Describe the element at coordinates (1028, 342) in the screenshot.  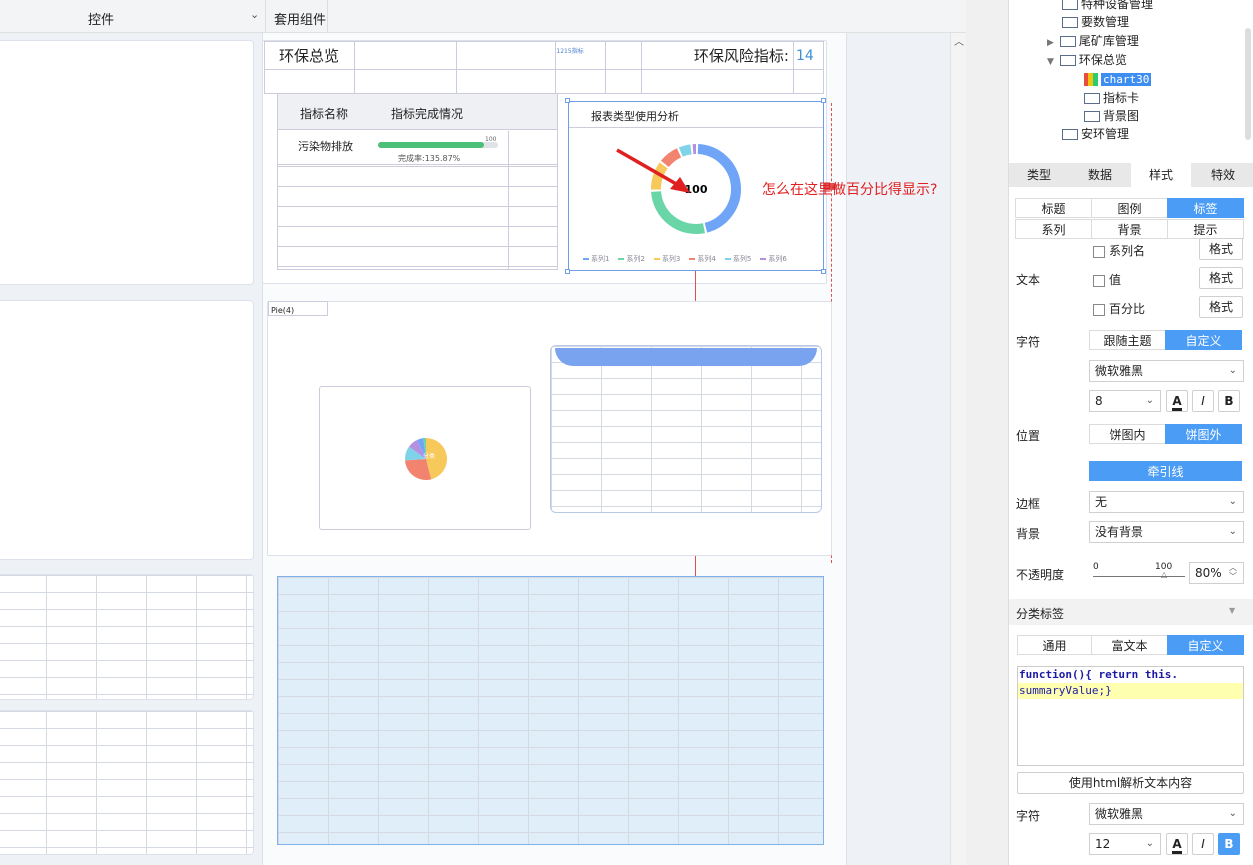
I see `font-label: 字符` at that location.